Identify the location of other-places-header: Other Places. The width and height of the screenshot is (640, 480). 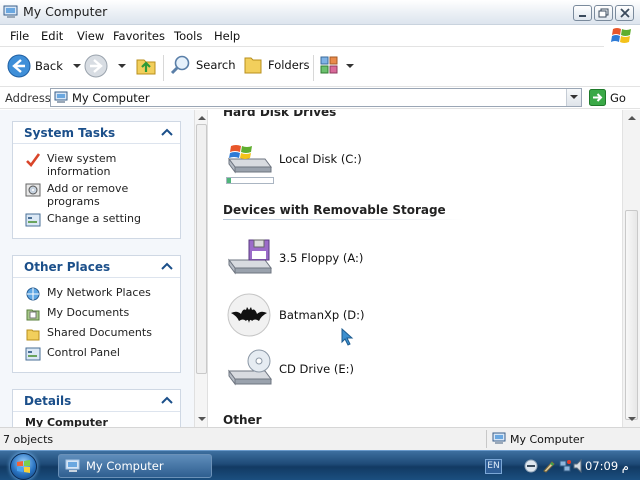
(96, 267).